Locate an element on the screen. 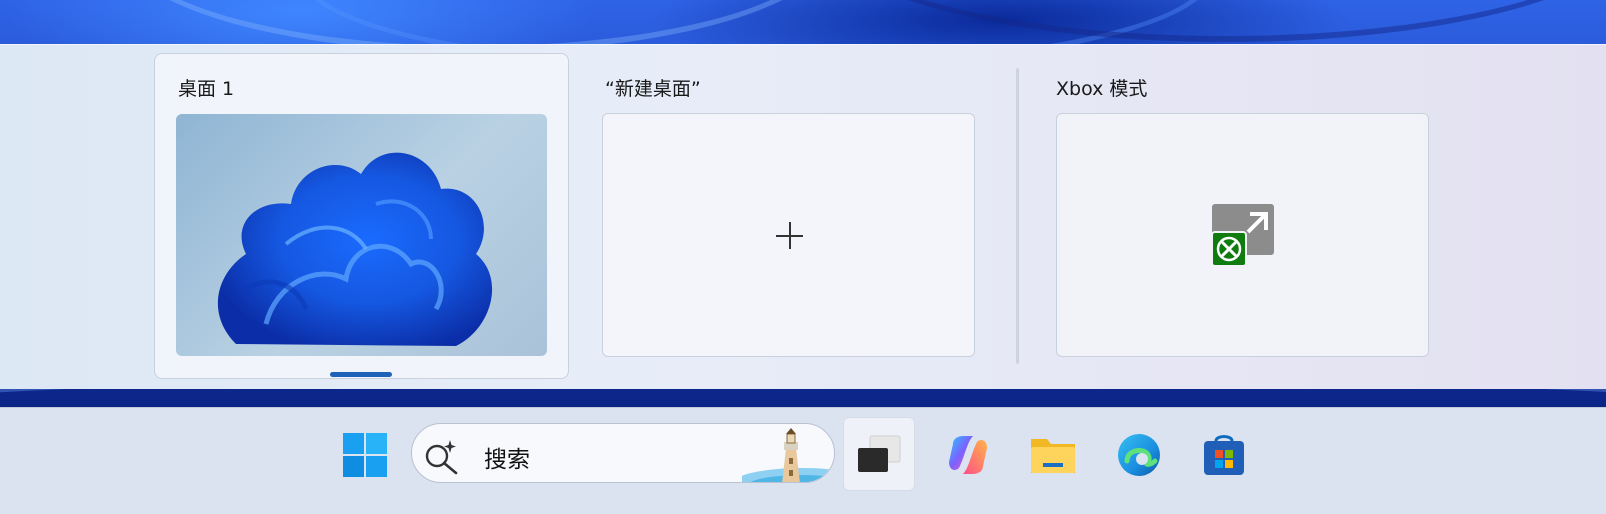 Image resolution: width=1606 pixels, height=514 pixels. copilot-button is located at coordinates (968, 455).